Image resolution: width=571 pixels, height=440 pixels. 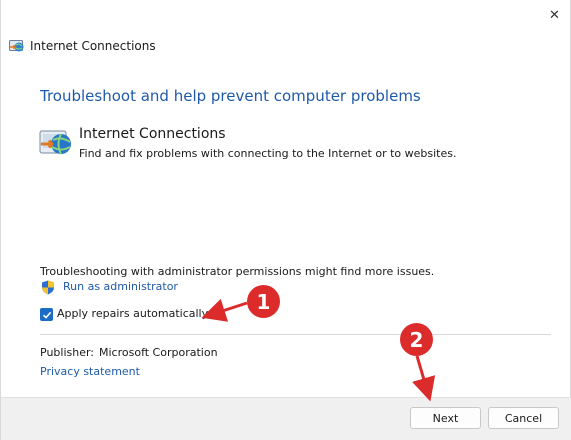 What do you see at coordinates (424, 378) in the screenshot?
I see `arrow-to-next` at bounding box center [424, 378].